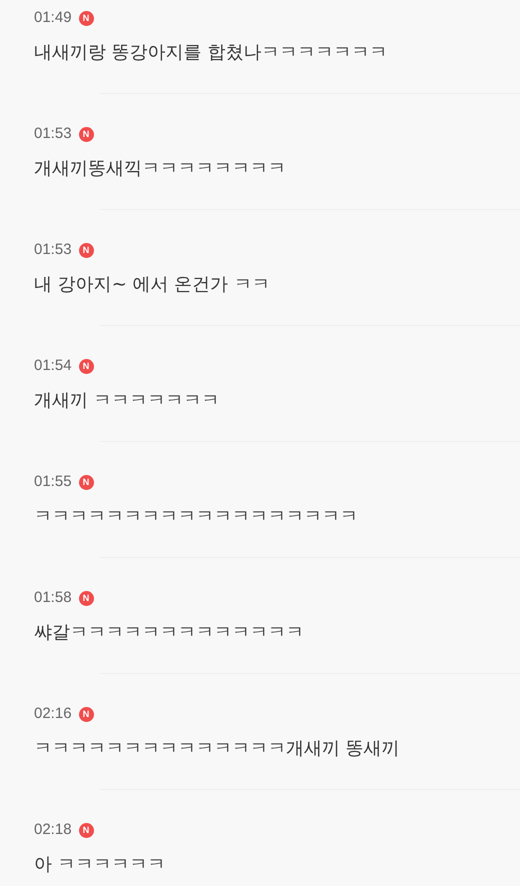  Describe the element at coordinates (160, 169) in the screenshot. I see `comment-text: 개새끼똥새끽ㅋㅋㅋㅋㅋㅋㅋㅋ` at that location.